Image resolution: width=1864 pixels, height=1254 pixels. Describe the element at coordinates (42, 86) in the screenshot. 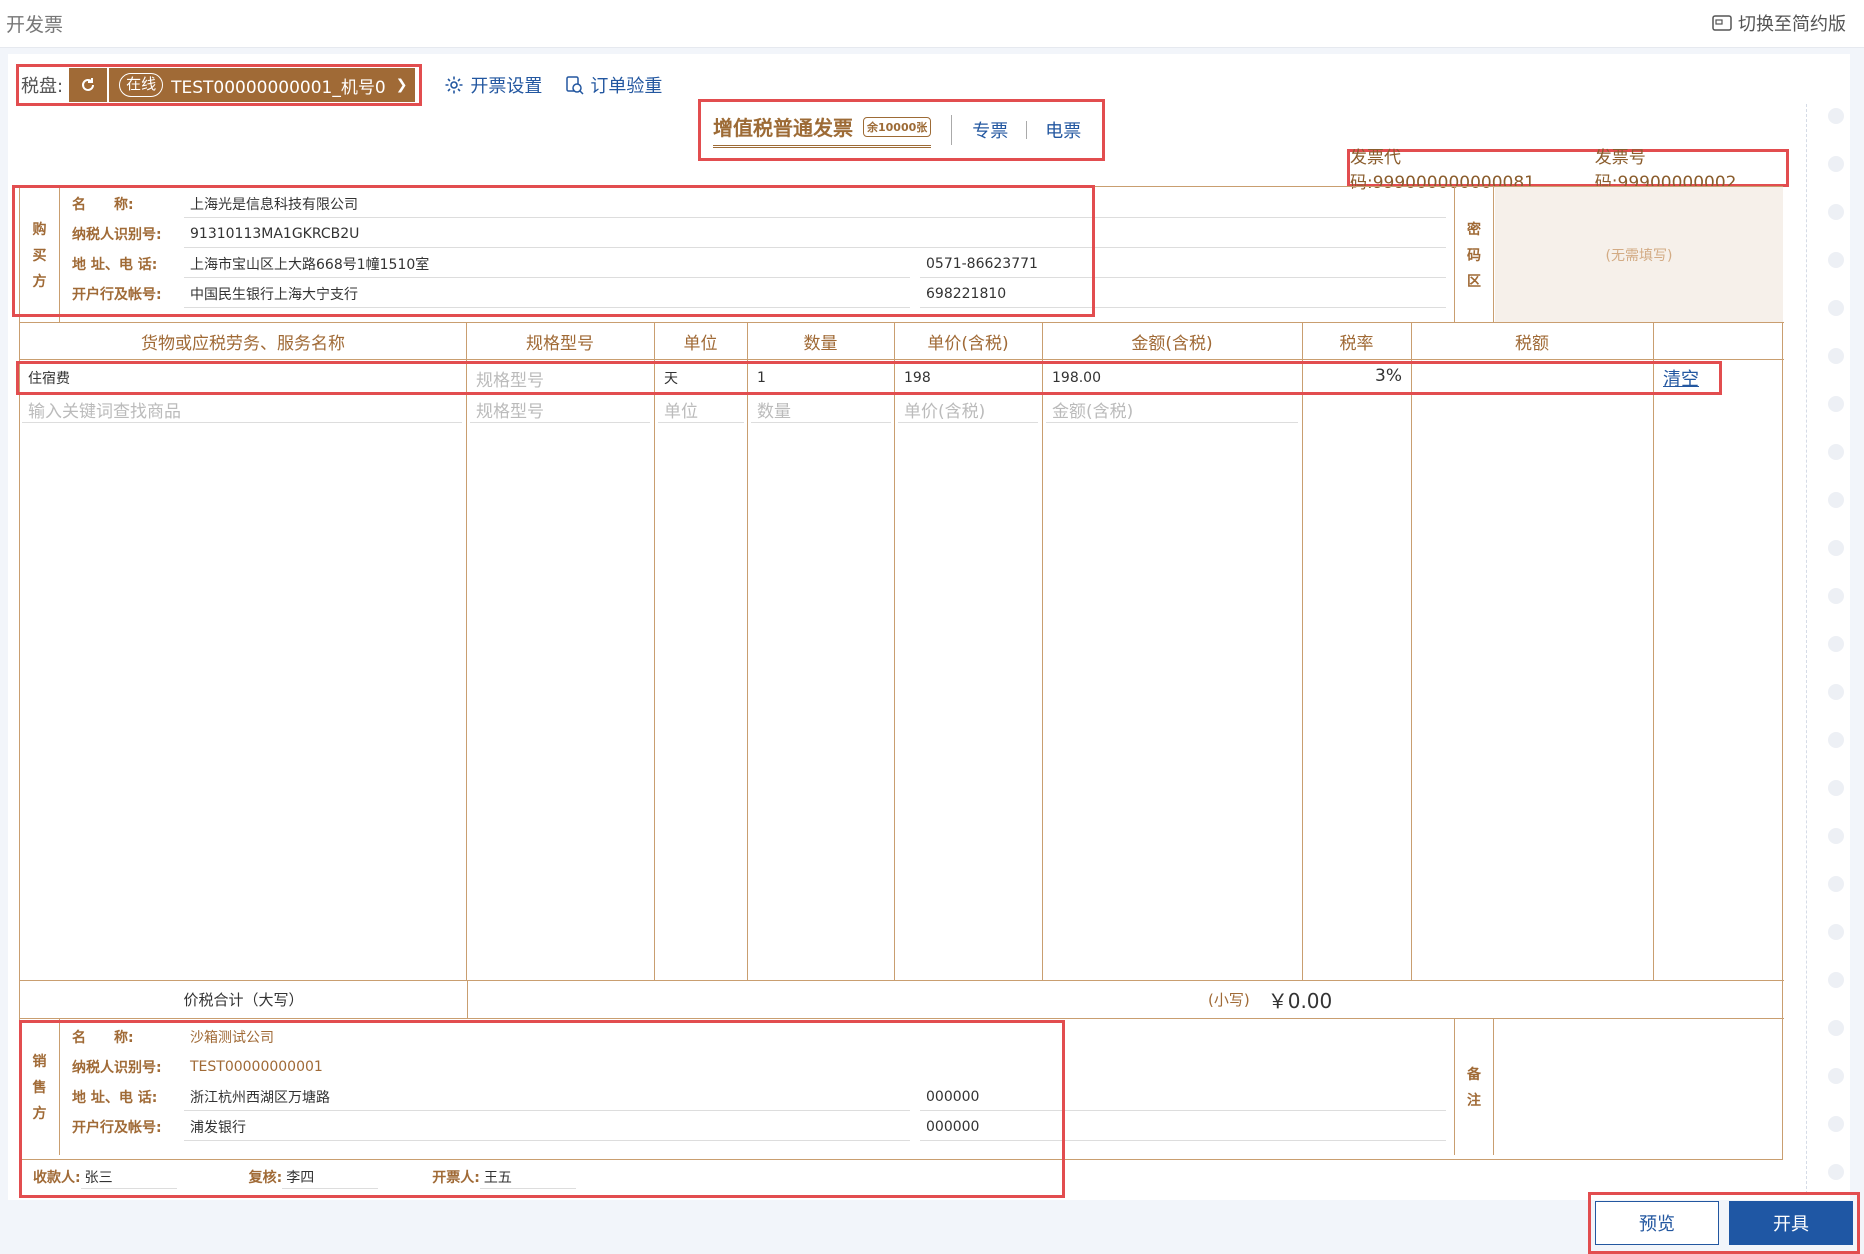

I see `tax-disk-label: 税盘:` at that location.